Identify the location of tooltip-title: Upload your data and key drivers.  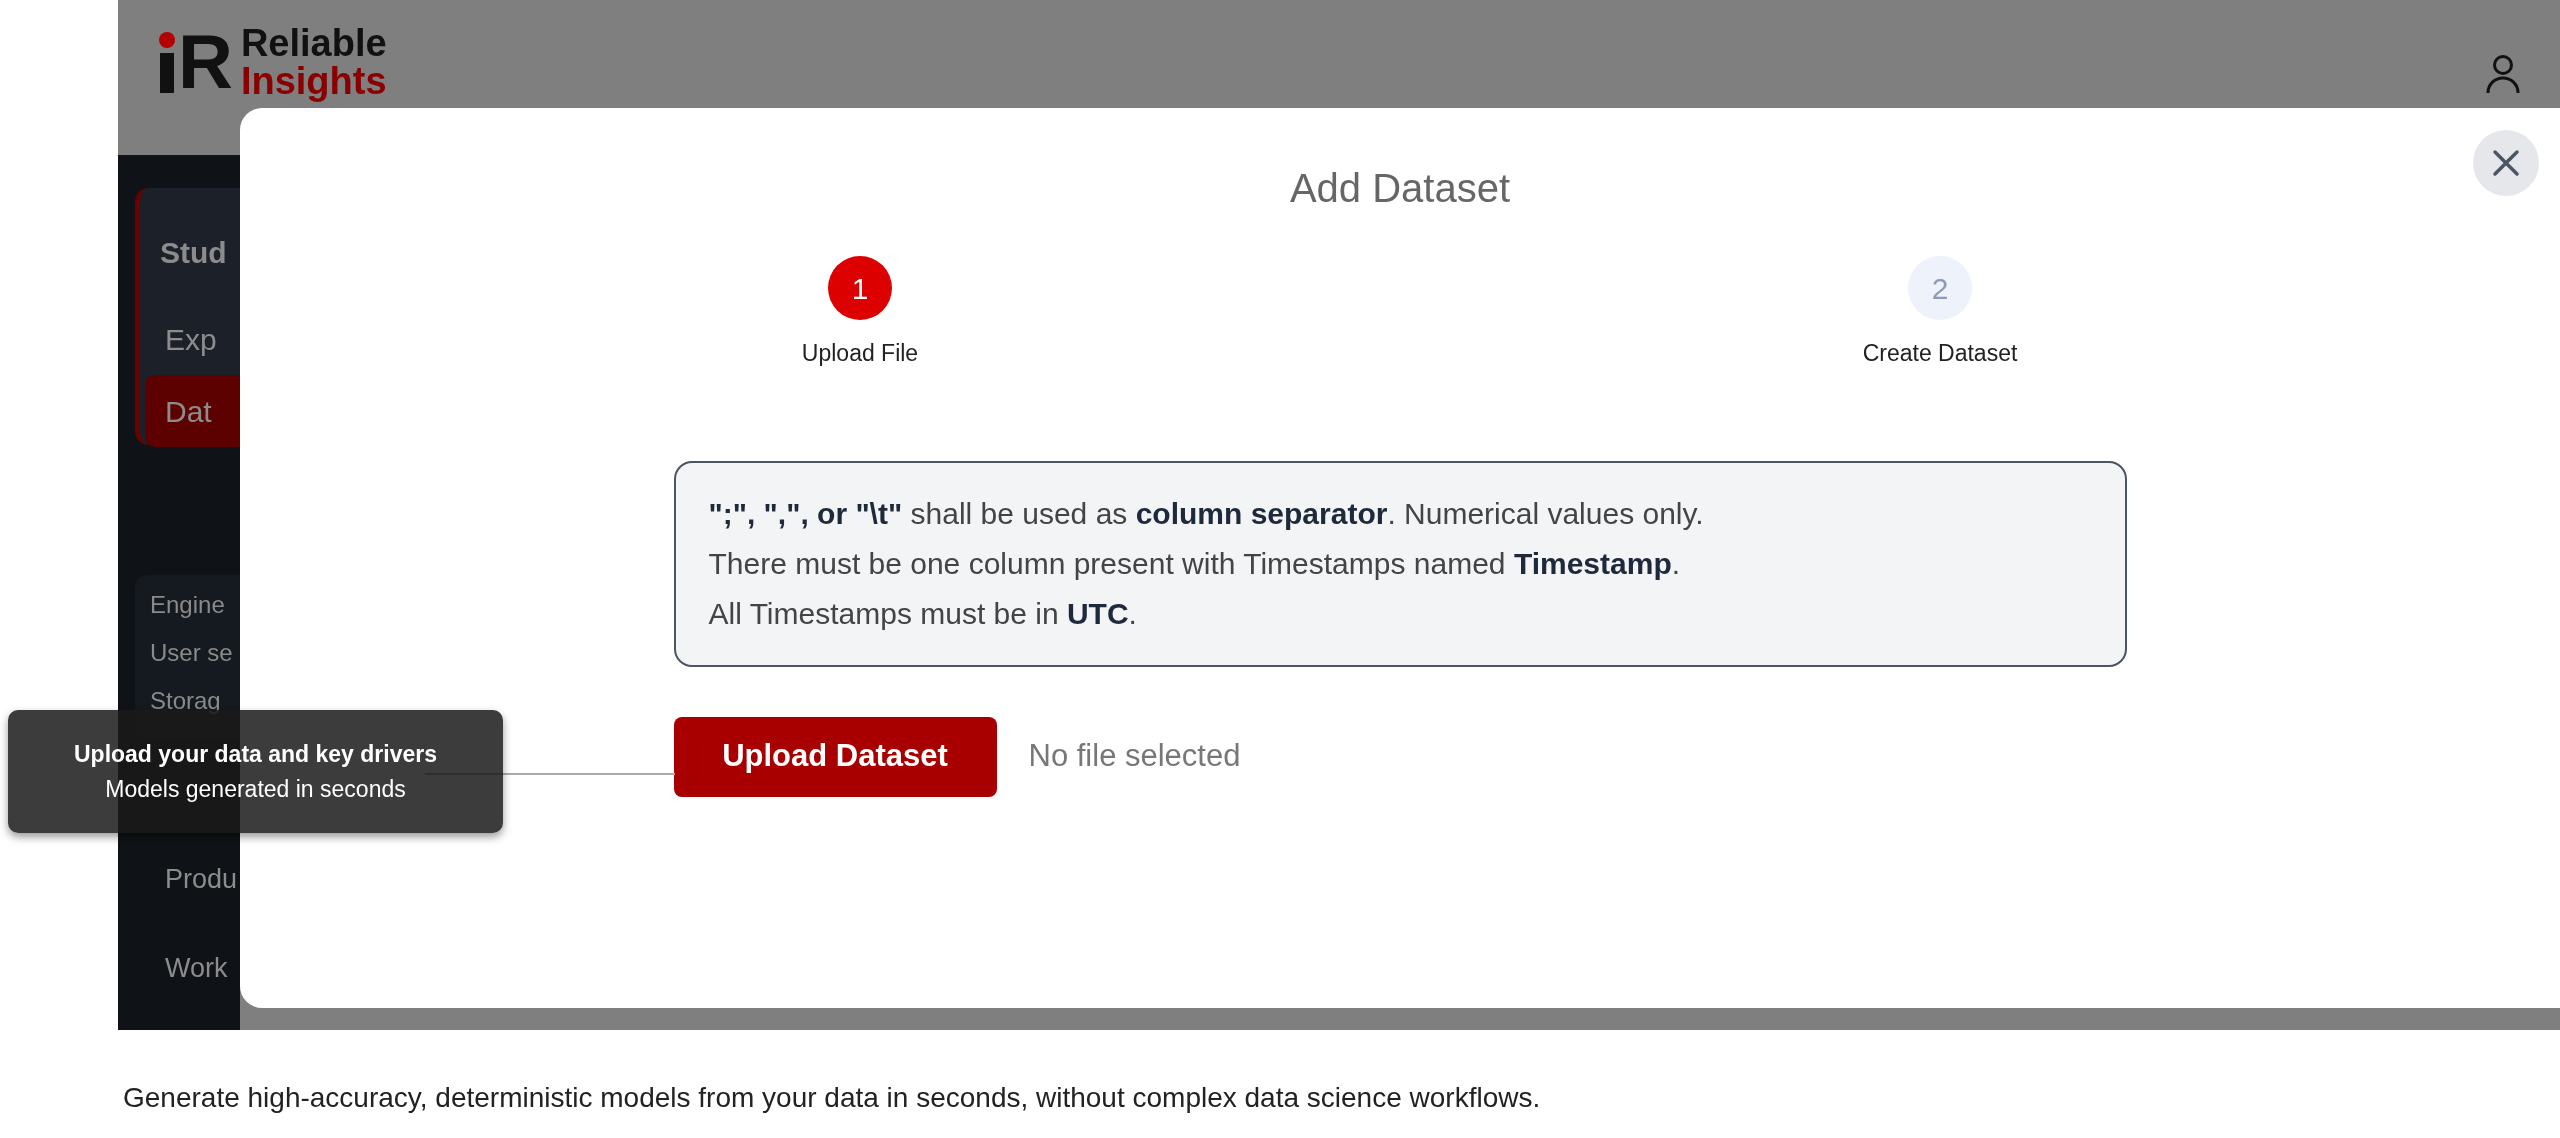
(255, 754).